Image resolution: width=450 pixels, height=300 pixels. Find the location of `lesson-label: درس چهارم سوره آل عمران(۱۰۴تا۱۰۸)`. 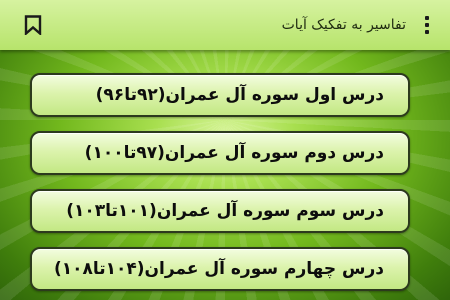

lesson-label: درس چهارم سوره آل عمران(۱۰۴تا۱۰۸) is located at coordinates (218, 269).